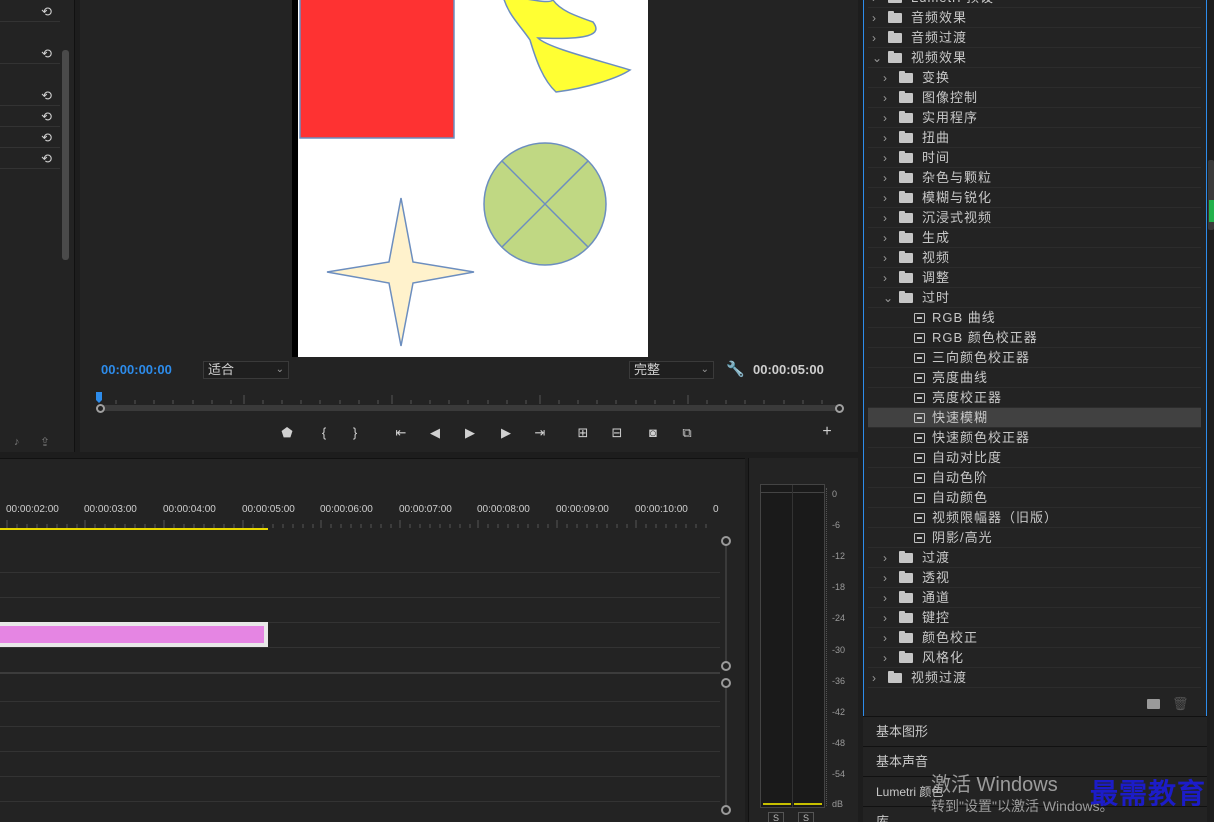 The width and height of the screenshot is (1214, 822). What do you see at coordinates (1034, 38) in the screenshot?
I see `effects-folder: › 音频过渡` at bounding box center [1034, 38].